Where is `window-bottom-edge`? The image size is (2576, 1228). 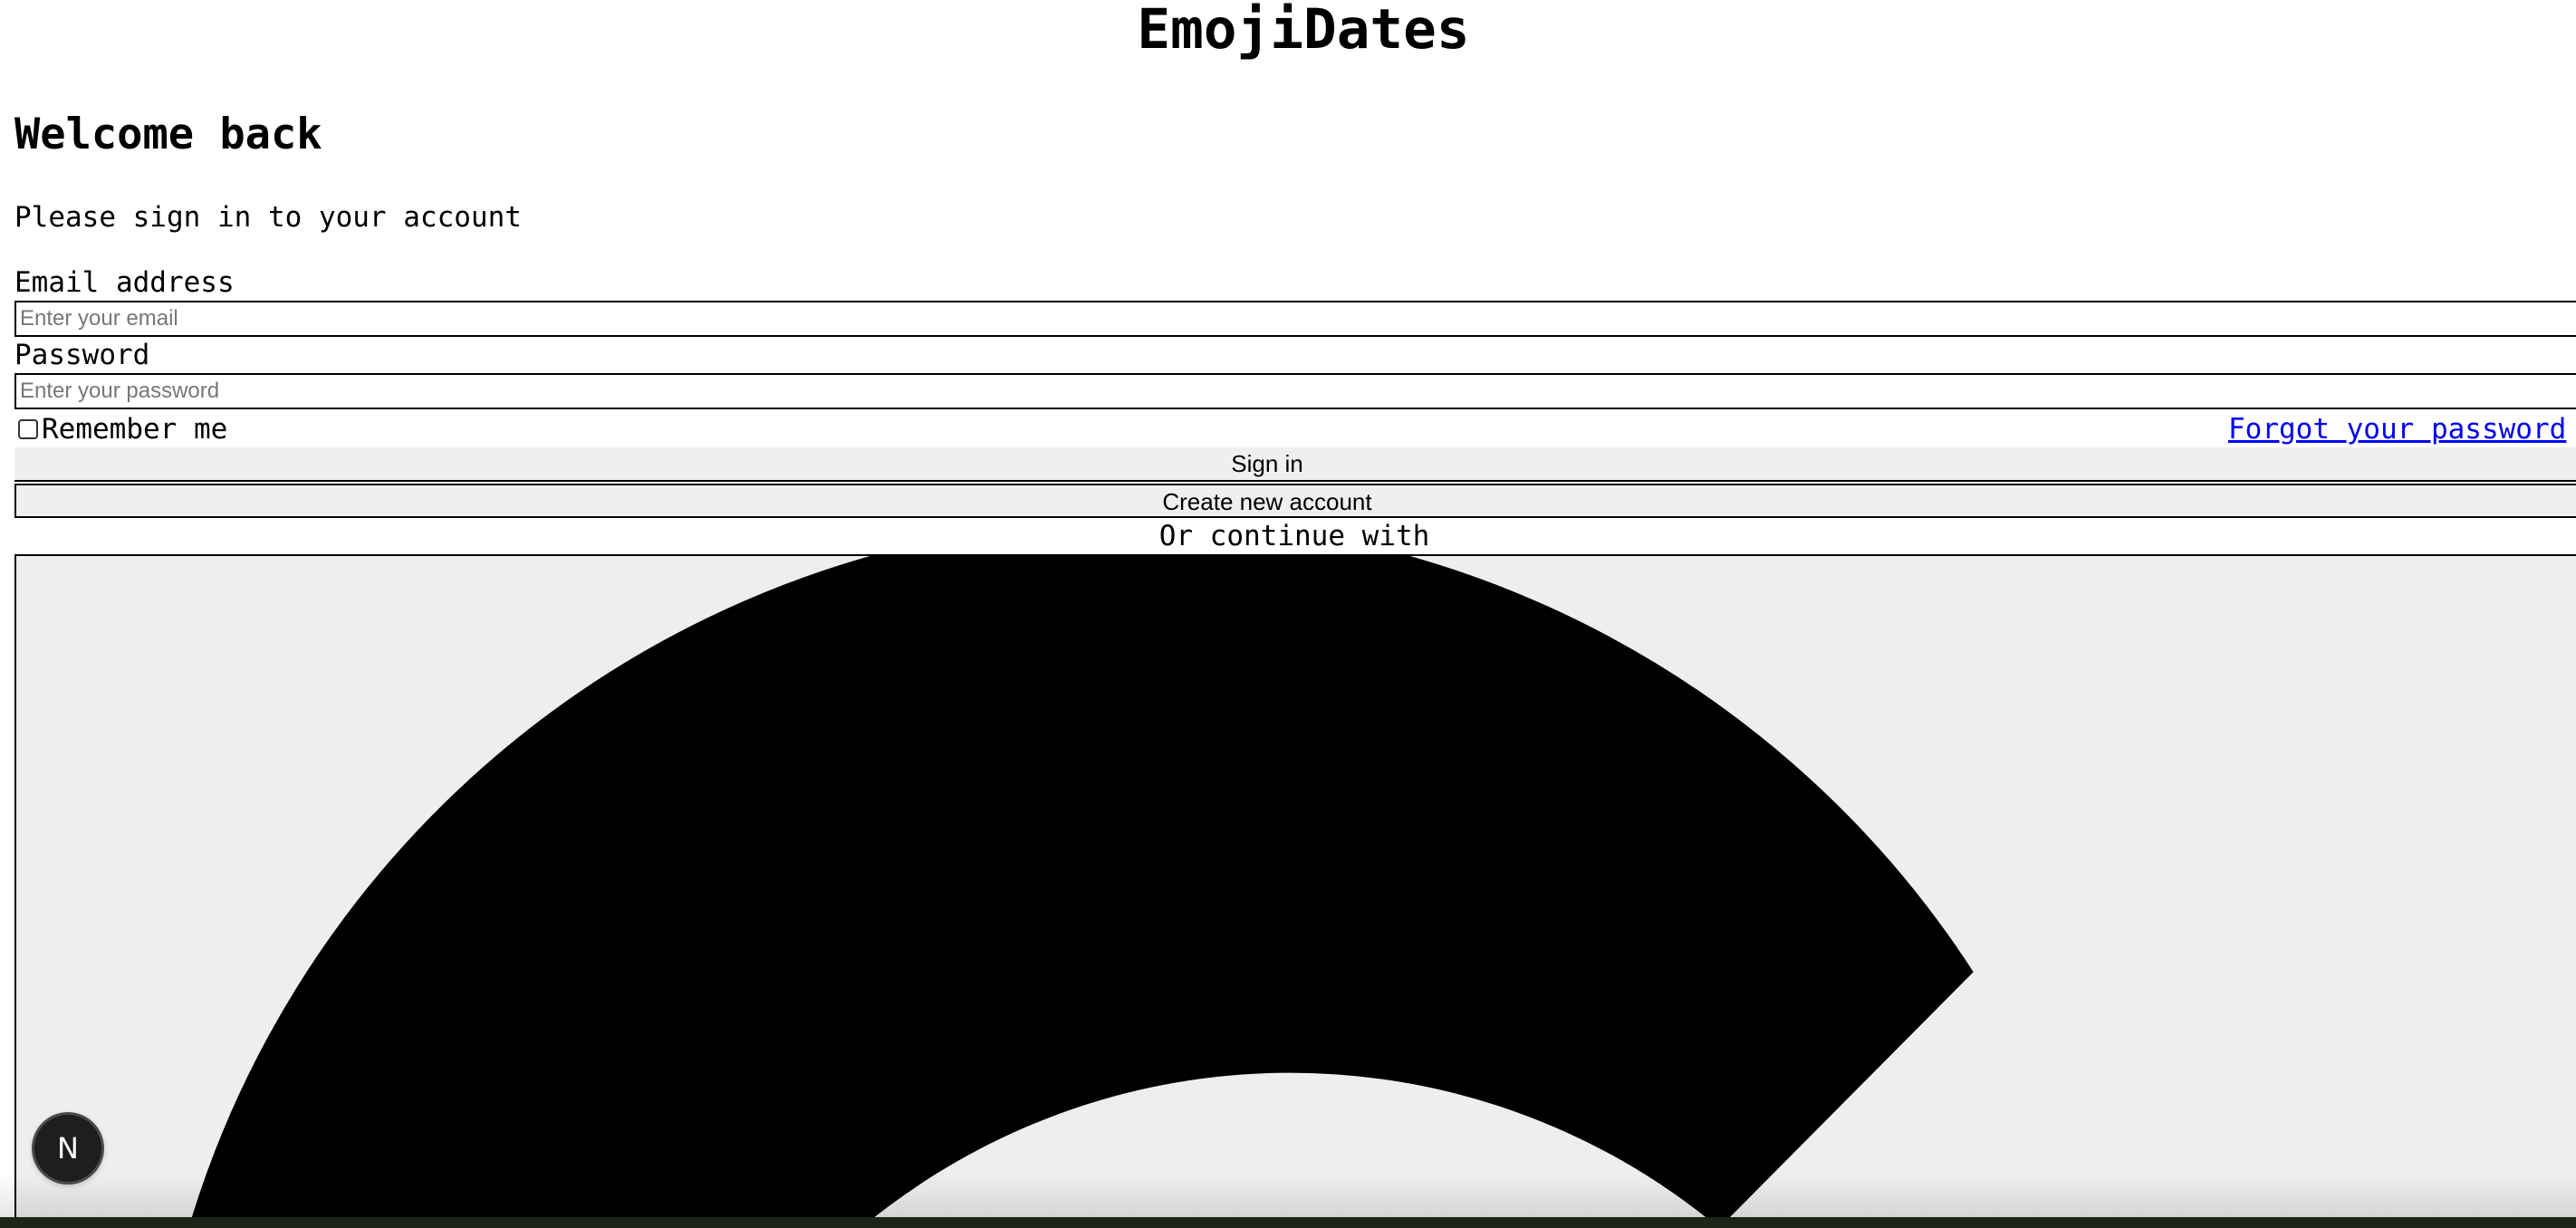
window-bottom-edge is located at coordinates (1288, 1222).